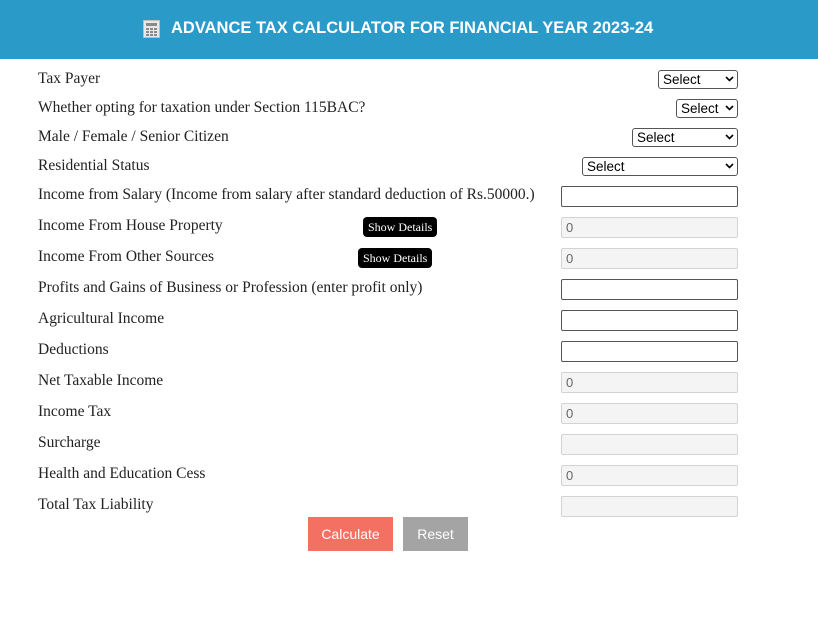  Describe the element at coordinates (75, 411) in the screenshot. I see `income-tax-label: Income Tax` at that location.